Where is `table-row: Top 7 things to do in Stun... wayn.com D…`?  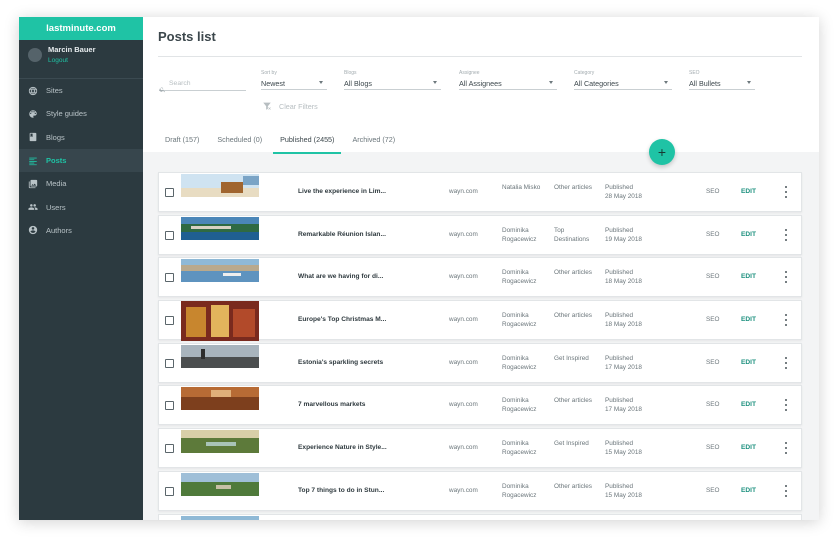 table-row: Top 7 things to do in Stun... wayn.com D… is located at coordinates (480, 490).